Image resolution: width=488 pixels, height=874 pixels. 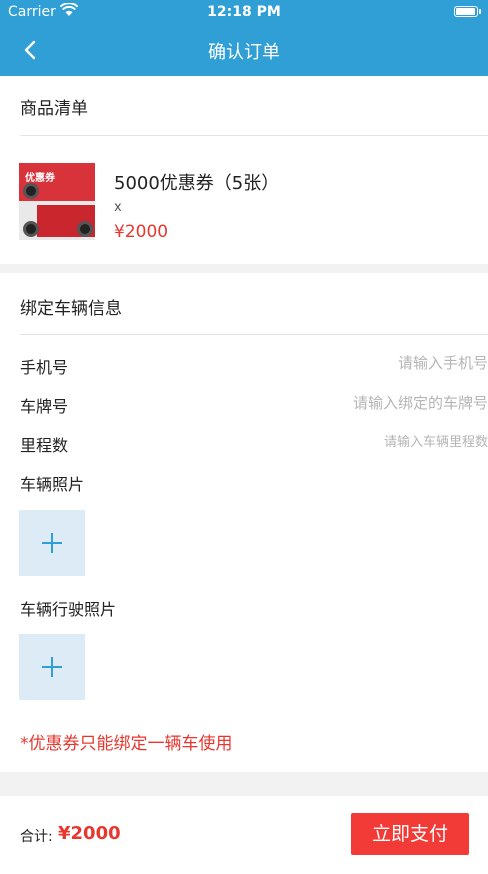 What do you see at coordinates (44, 367) in the screenshot?
I see `phone-label: 手机号` at bounding box center [44, 367].